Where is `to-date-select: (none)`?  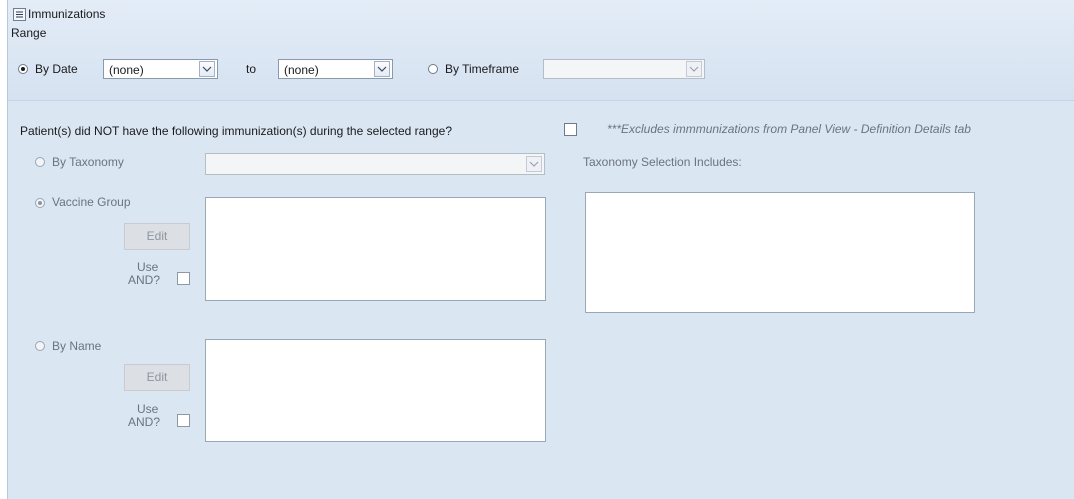 to-date-select: (none) is located at coordinates (335, 69).